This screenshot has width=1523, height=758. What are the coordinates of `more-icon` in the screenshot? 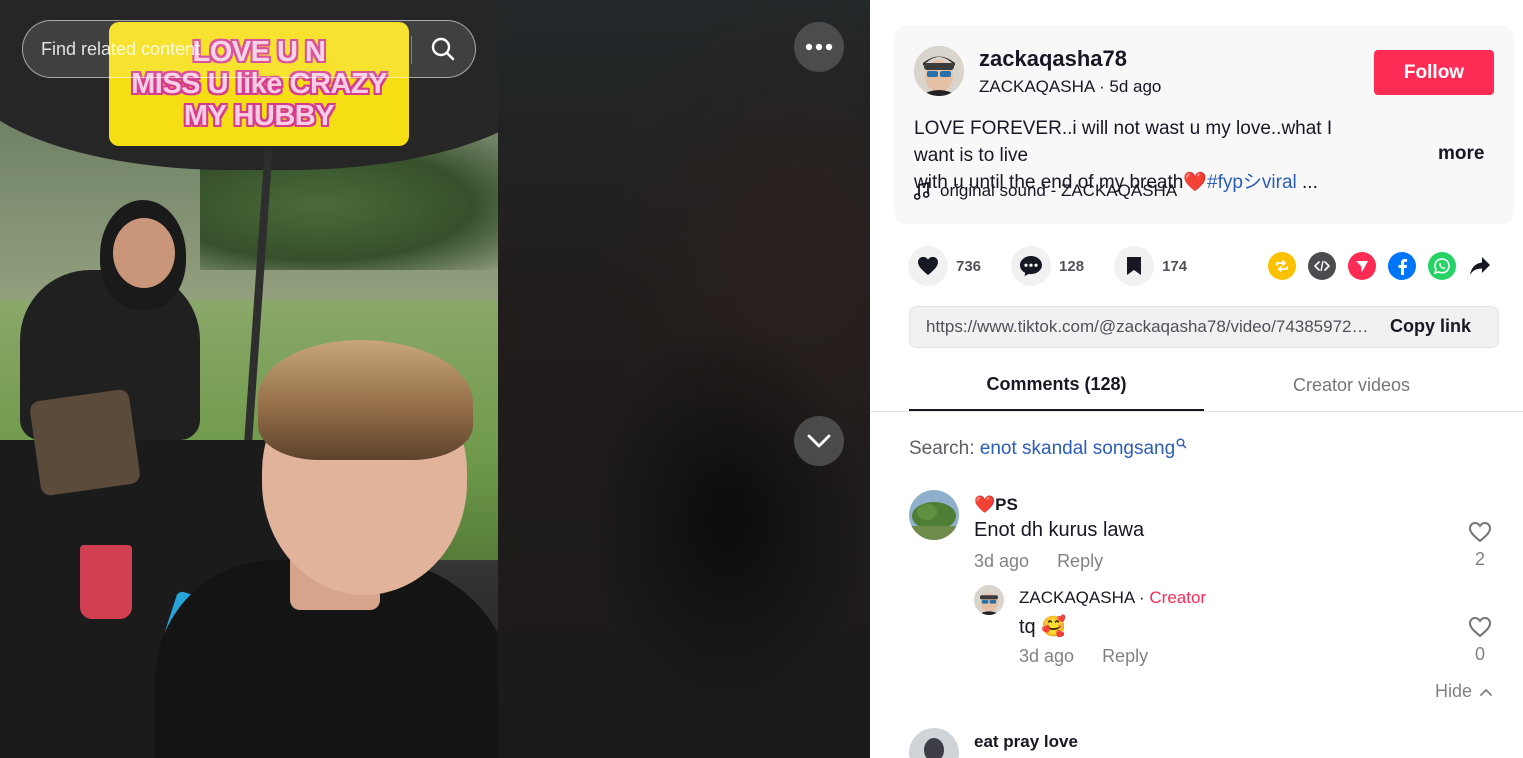 It's located at (819, 47).